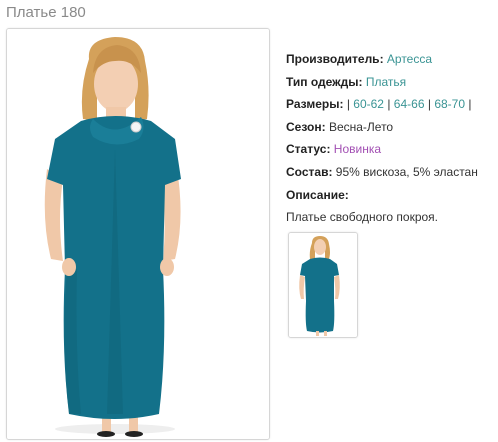  Describe the element at coordinates (382, 195) in the screenshot. I see `description-row: Описание:` at that location.